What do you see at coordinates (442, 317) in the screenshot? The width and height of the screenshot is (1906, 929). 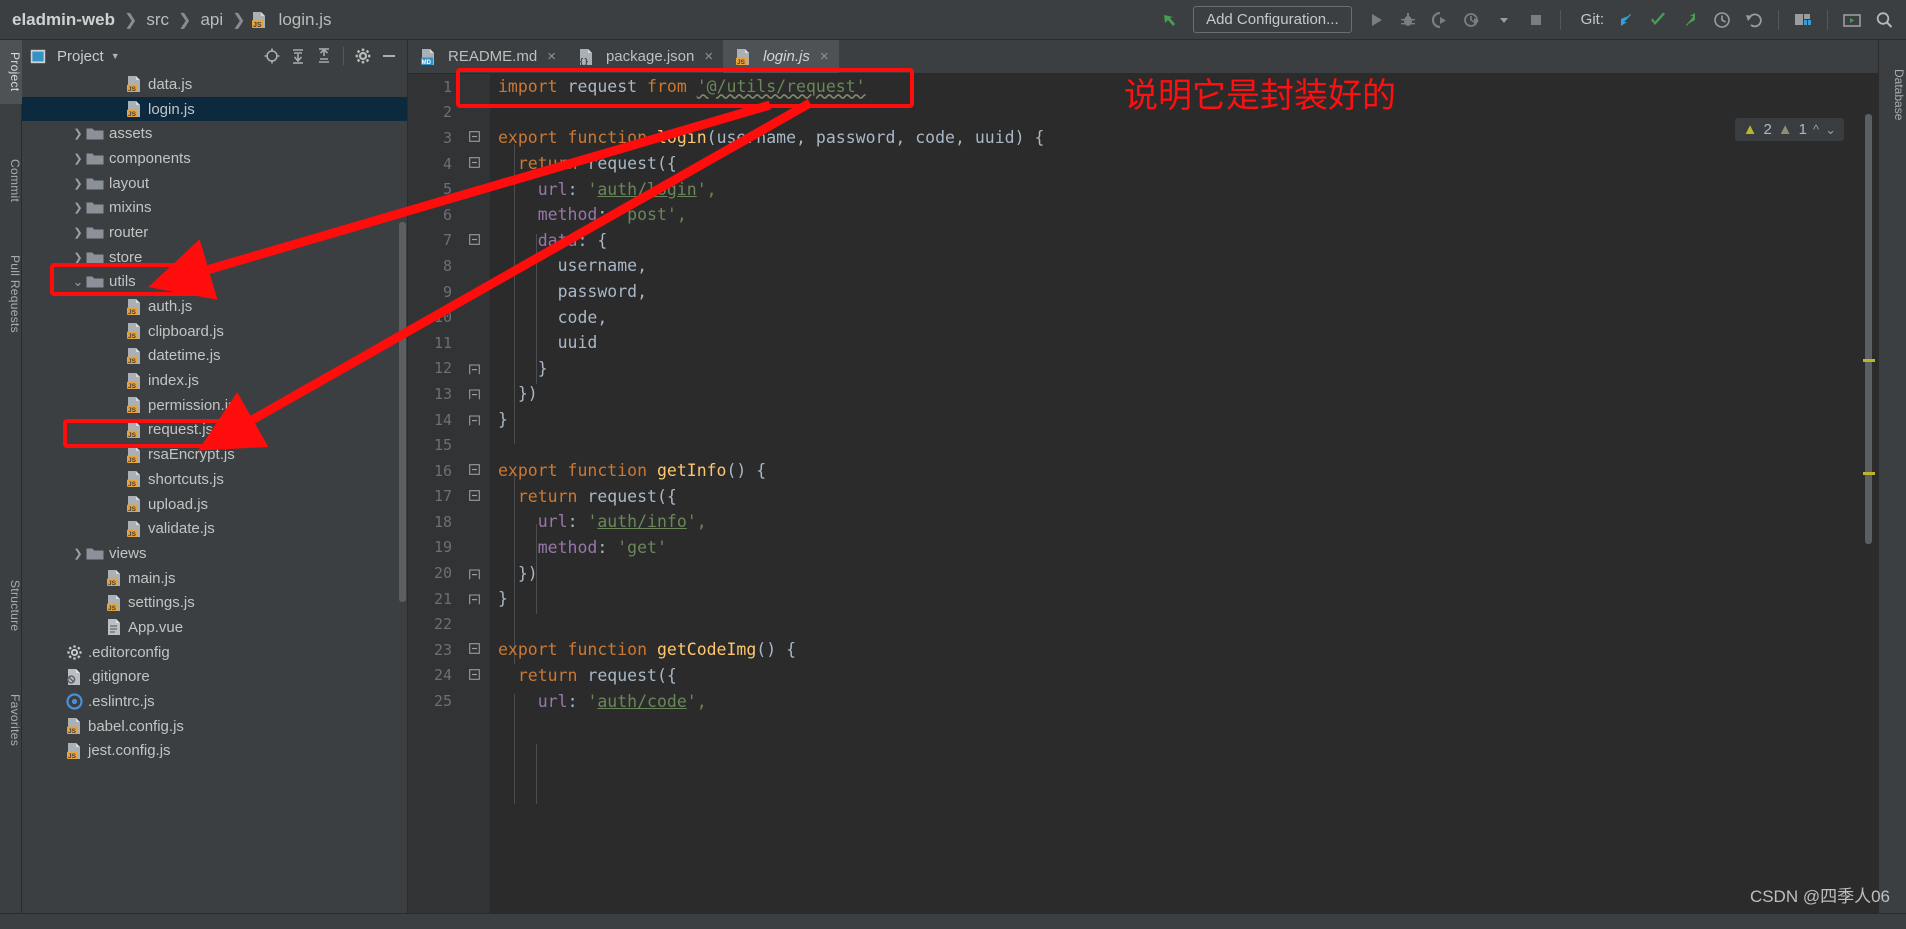 I see `line-number: 10` at bounding box center [442, 317].